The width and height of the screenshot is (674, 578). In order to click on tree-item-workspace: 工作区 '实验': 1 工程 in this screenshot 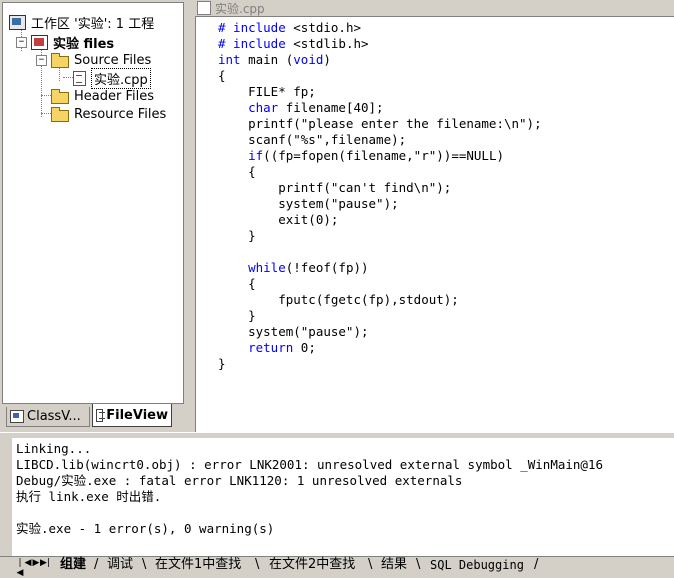, I will do `click(82, 22)`.